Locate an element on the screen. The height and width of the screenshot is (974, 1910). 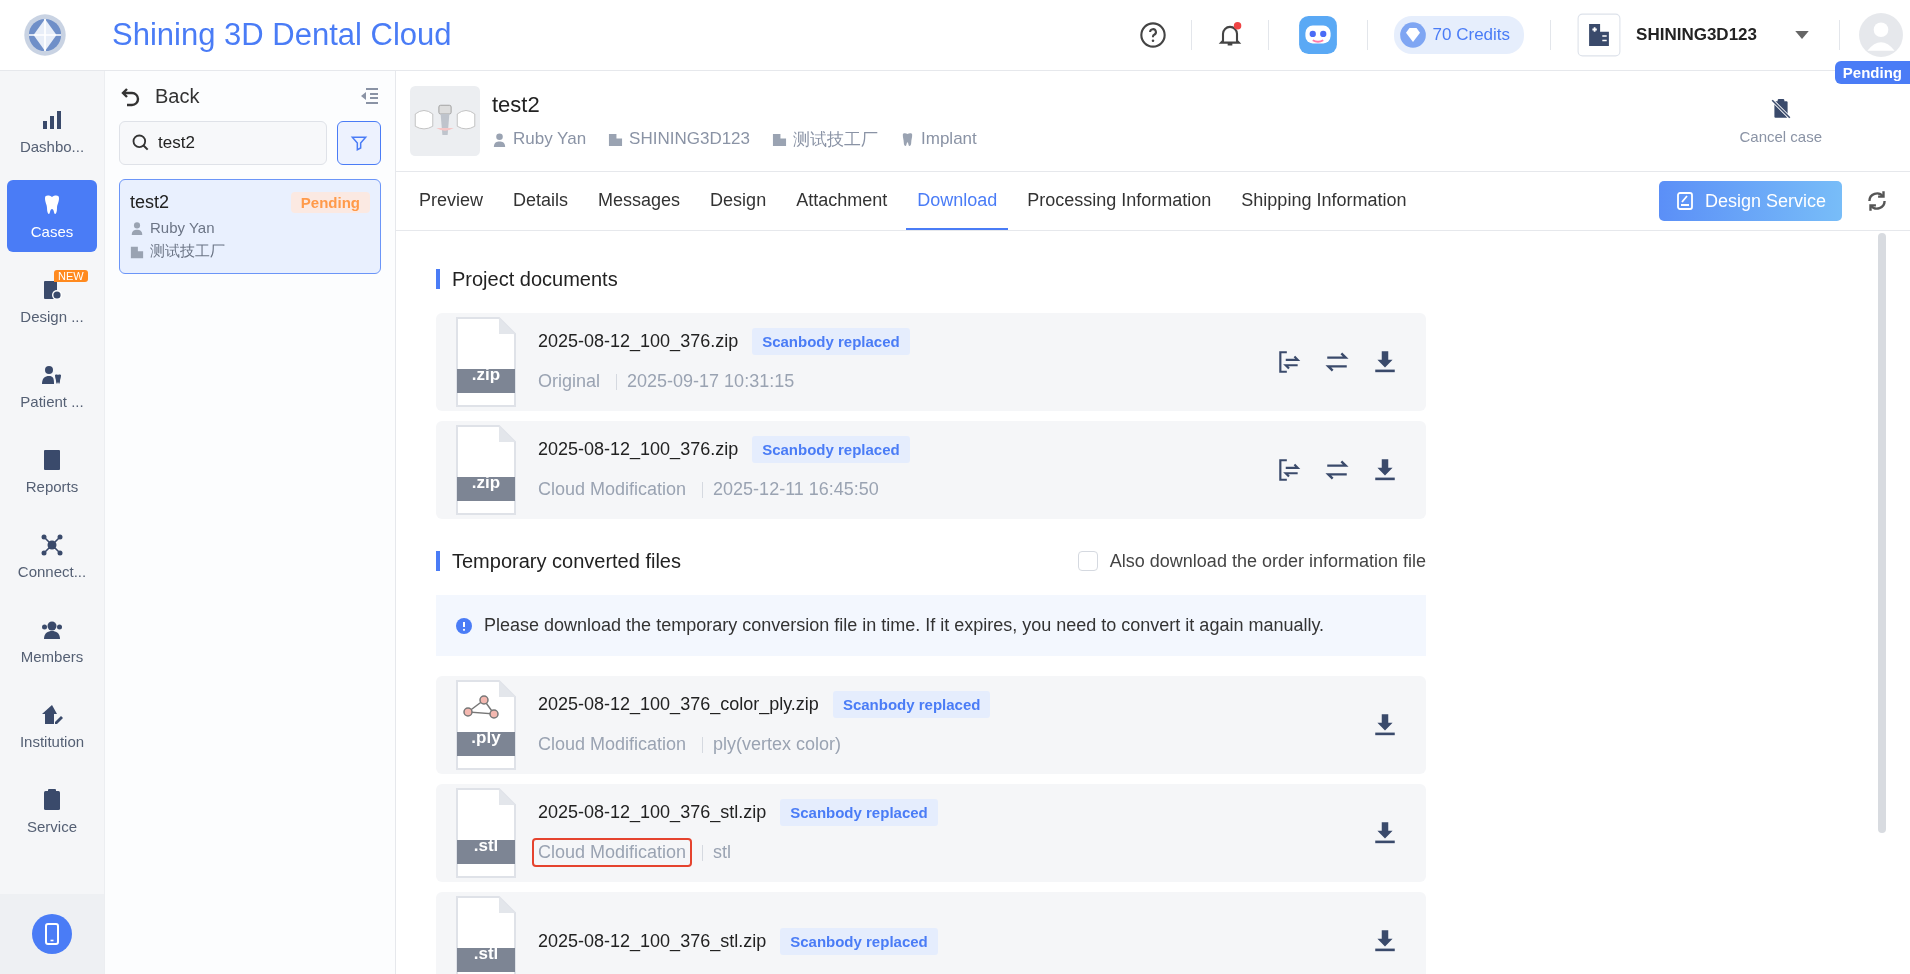
document-icon is located at coordinates (1684, 201).